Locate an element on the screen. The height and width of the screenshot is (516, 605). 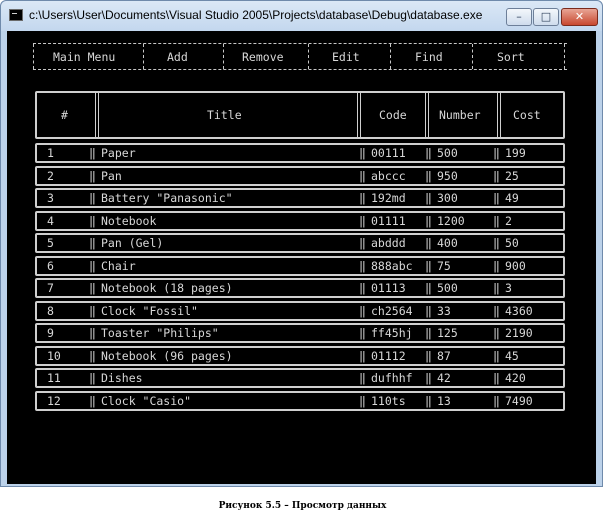
cell-cost: 199 is located at coordinates (515, 153).